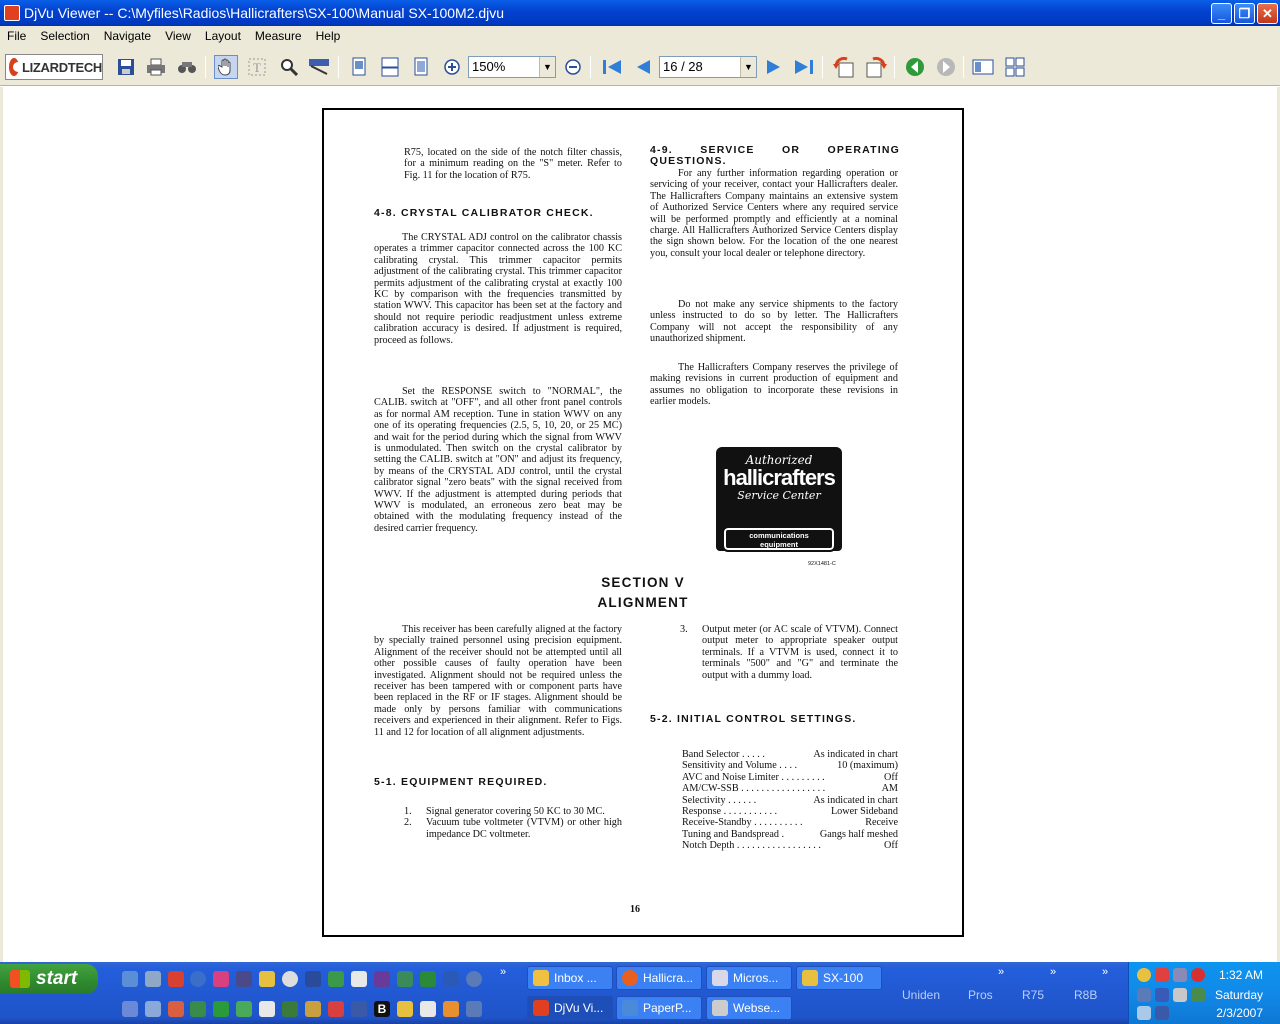 The height and width of the screenshot is (1024, 1280). Describe the element at coordinates (405, 1009) in the screenshot. I see `folder-icon` at that location.